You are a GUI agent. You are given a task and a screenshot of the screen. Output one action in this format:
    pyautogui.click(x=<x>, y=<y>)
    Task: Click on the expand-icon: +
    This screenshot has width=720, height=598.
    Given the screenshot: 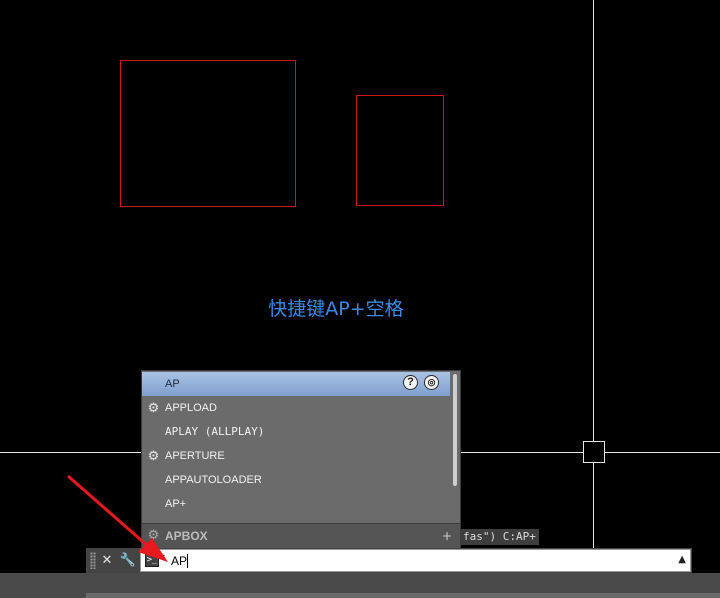 What is the action you would take?
    pyautogui.click(x=447, y=536)
    